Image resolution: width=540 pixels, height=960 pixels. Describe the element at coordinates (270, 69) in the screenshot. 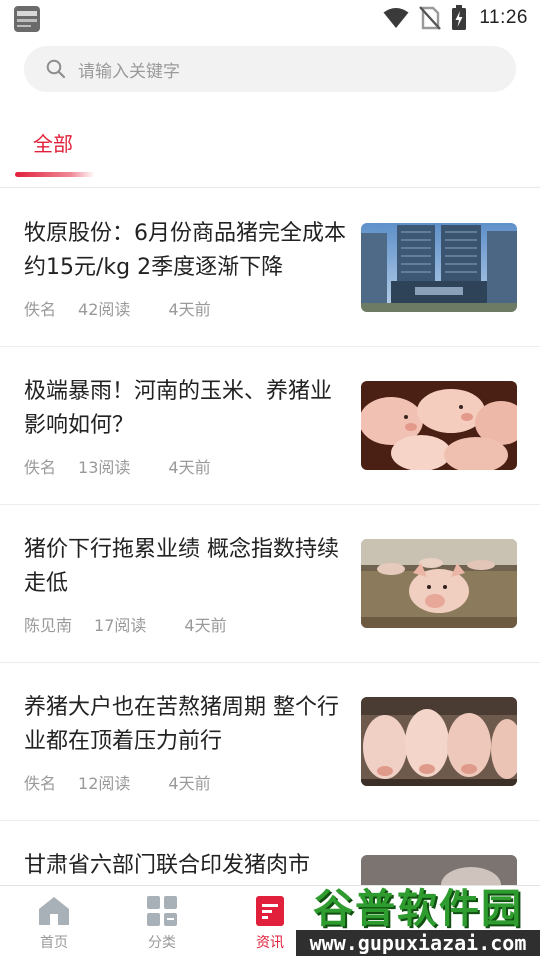

I see `search-input: 请输入关键字` at that location.